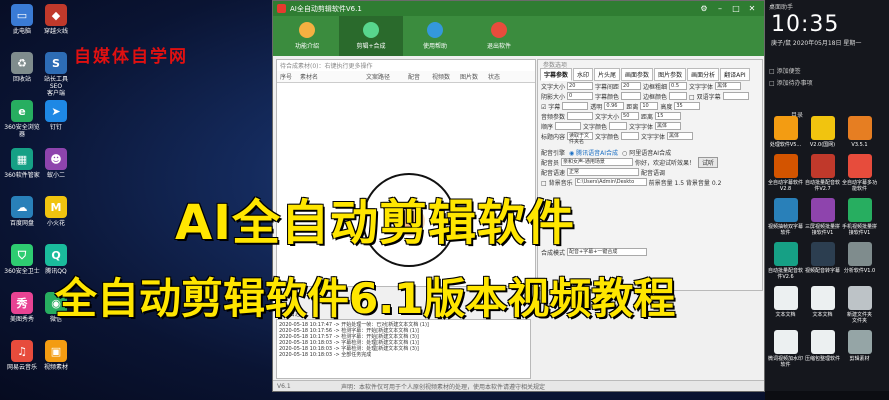 The width and height of the screenshot is (889, 400). I want to click on param-field: 0.96, so click(614, 106).